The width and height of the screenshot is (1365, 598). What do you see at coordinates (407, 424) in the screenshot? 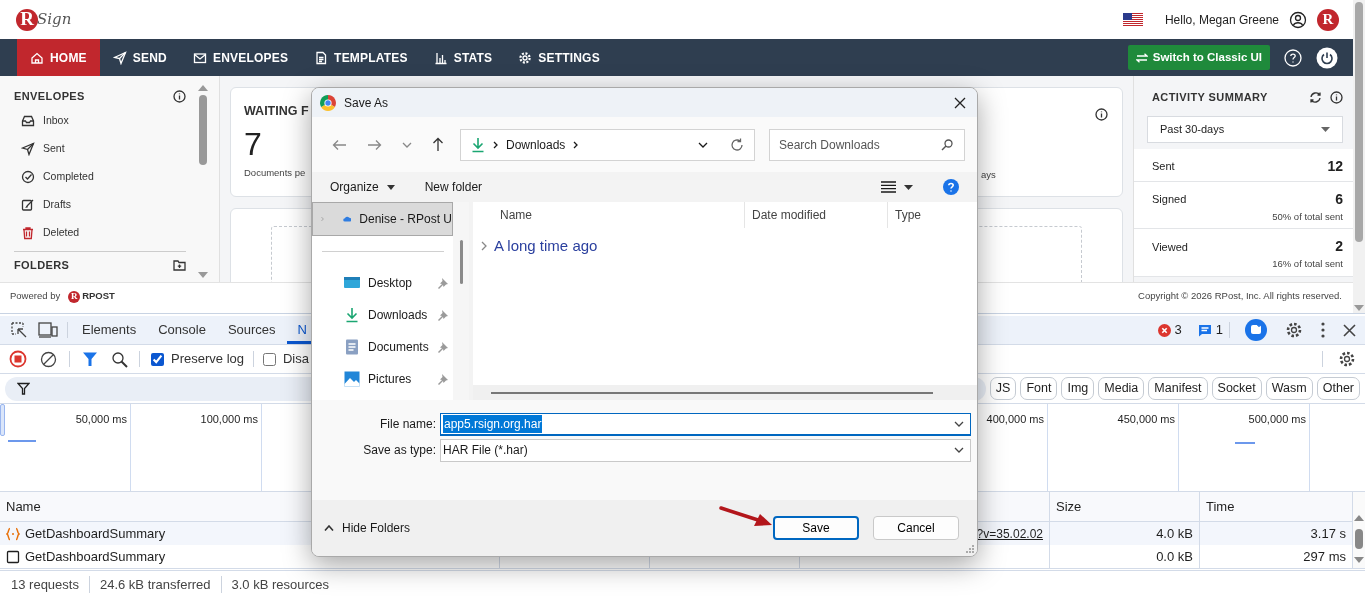
I see `field-label: File name:` at bounding box center [407, 424].